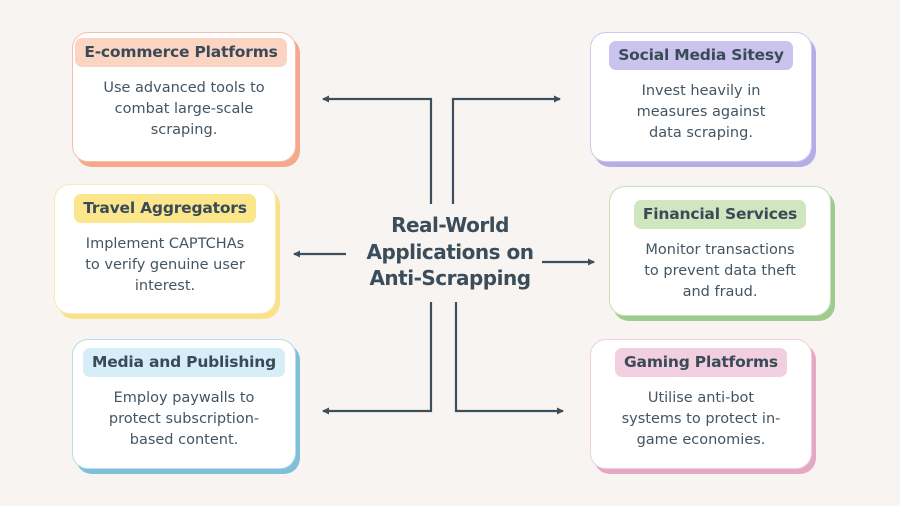  I want to click on description-line: Utilise anti-bot, so click(701, 398).